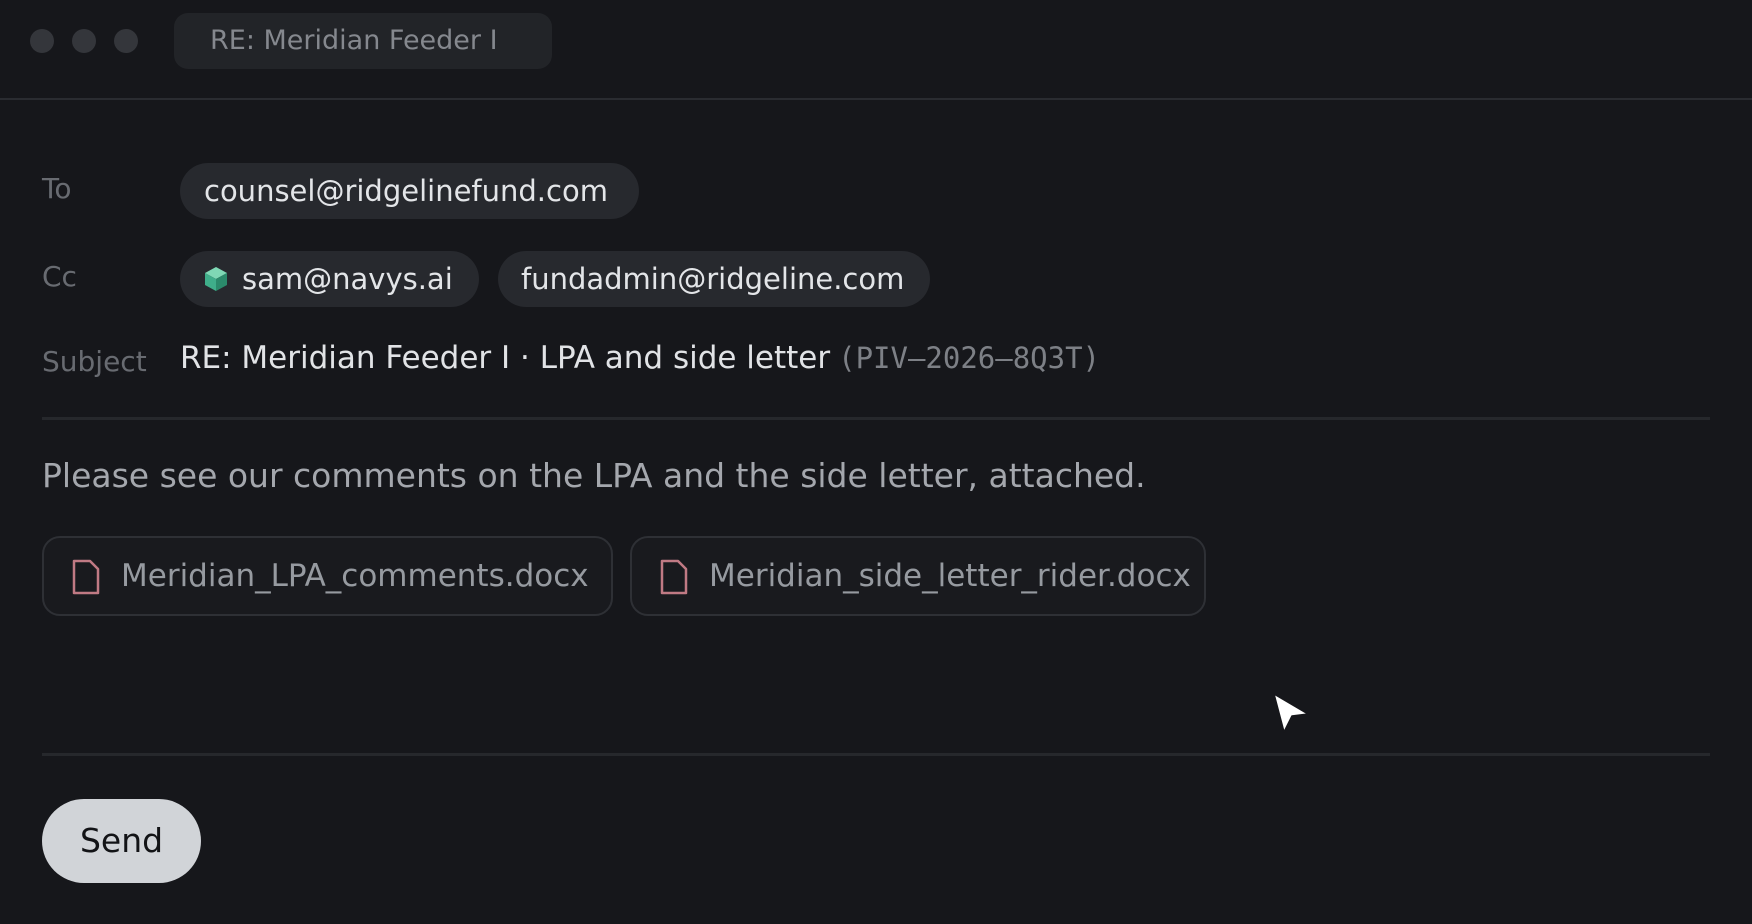  I want to click on window-zoom-button, so click(126, 41).